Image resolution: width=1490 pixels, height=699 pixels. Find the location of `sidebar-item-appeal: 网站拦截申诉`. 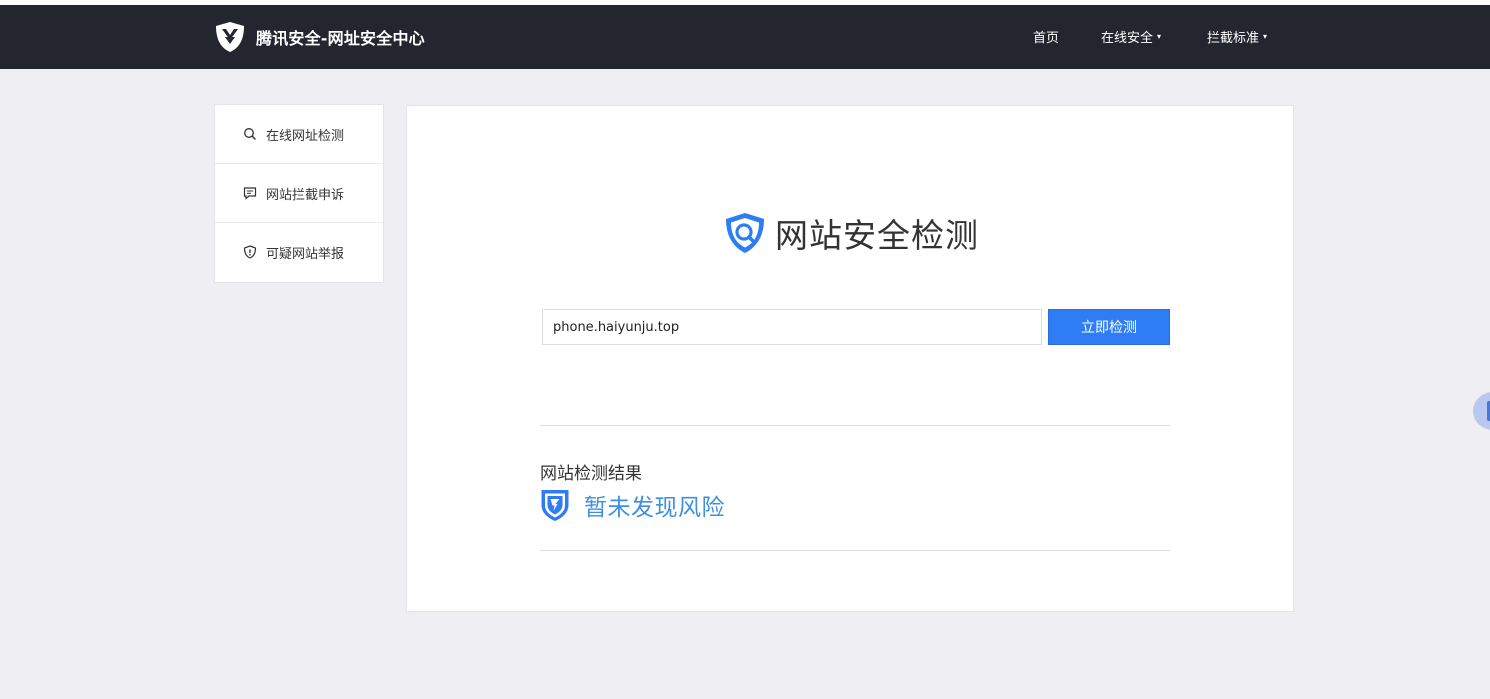

sidebar-item-appeal: 网站拦截申诉 is located at coordinates (299, 193).